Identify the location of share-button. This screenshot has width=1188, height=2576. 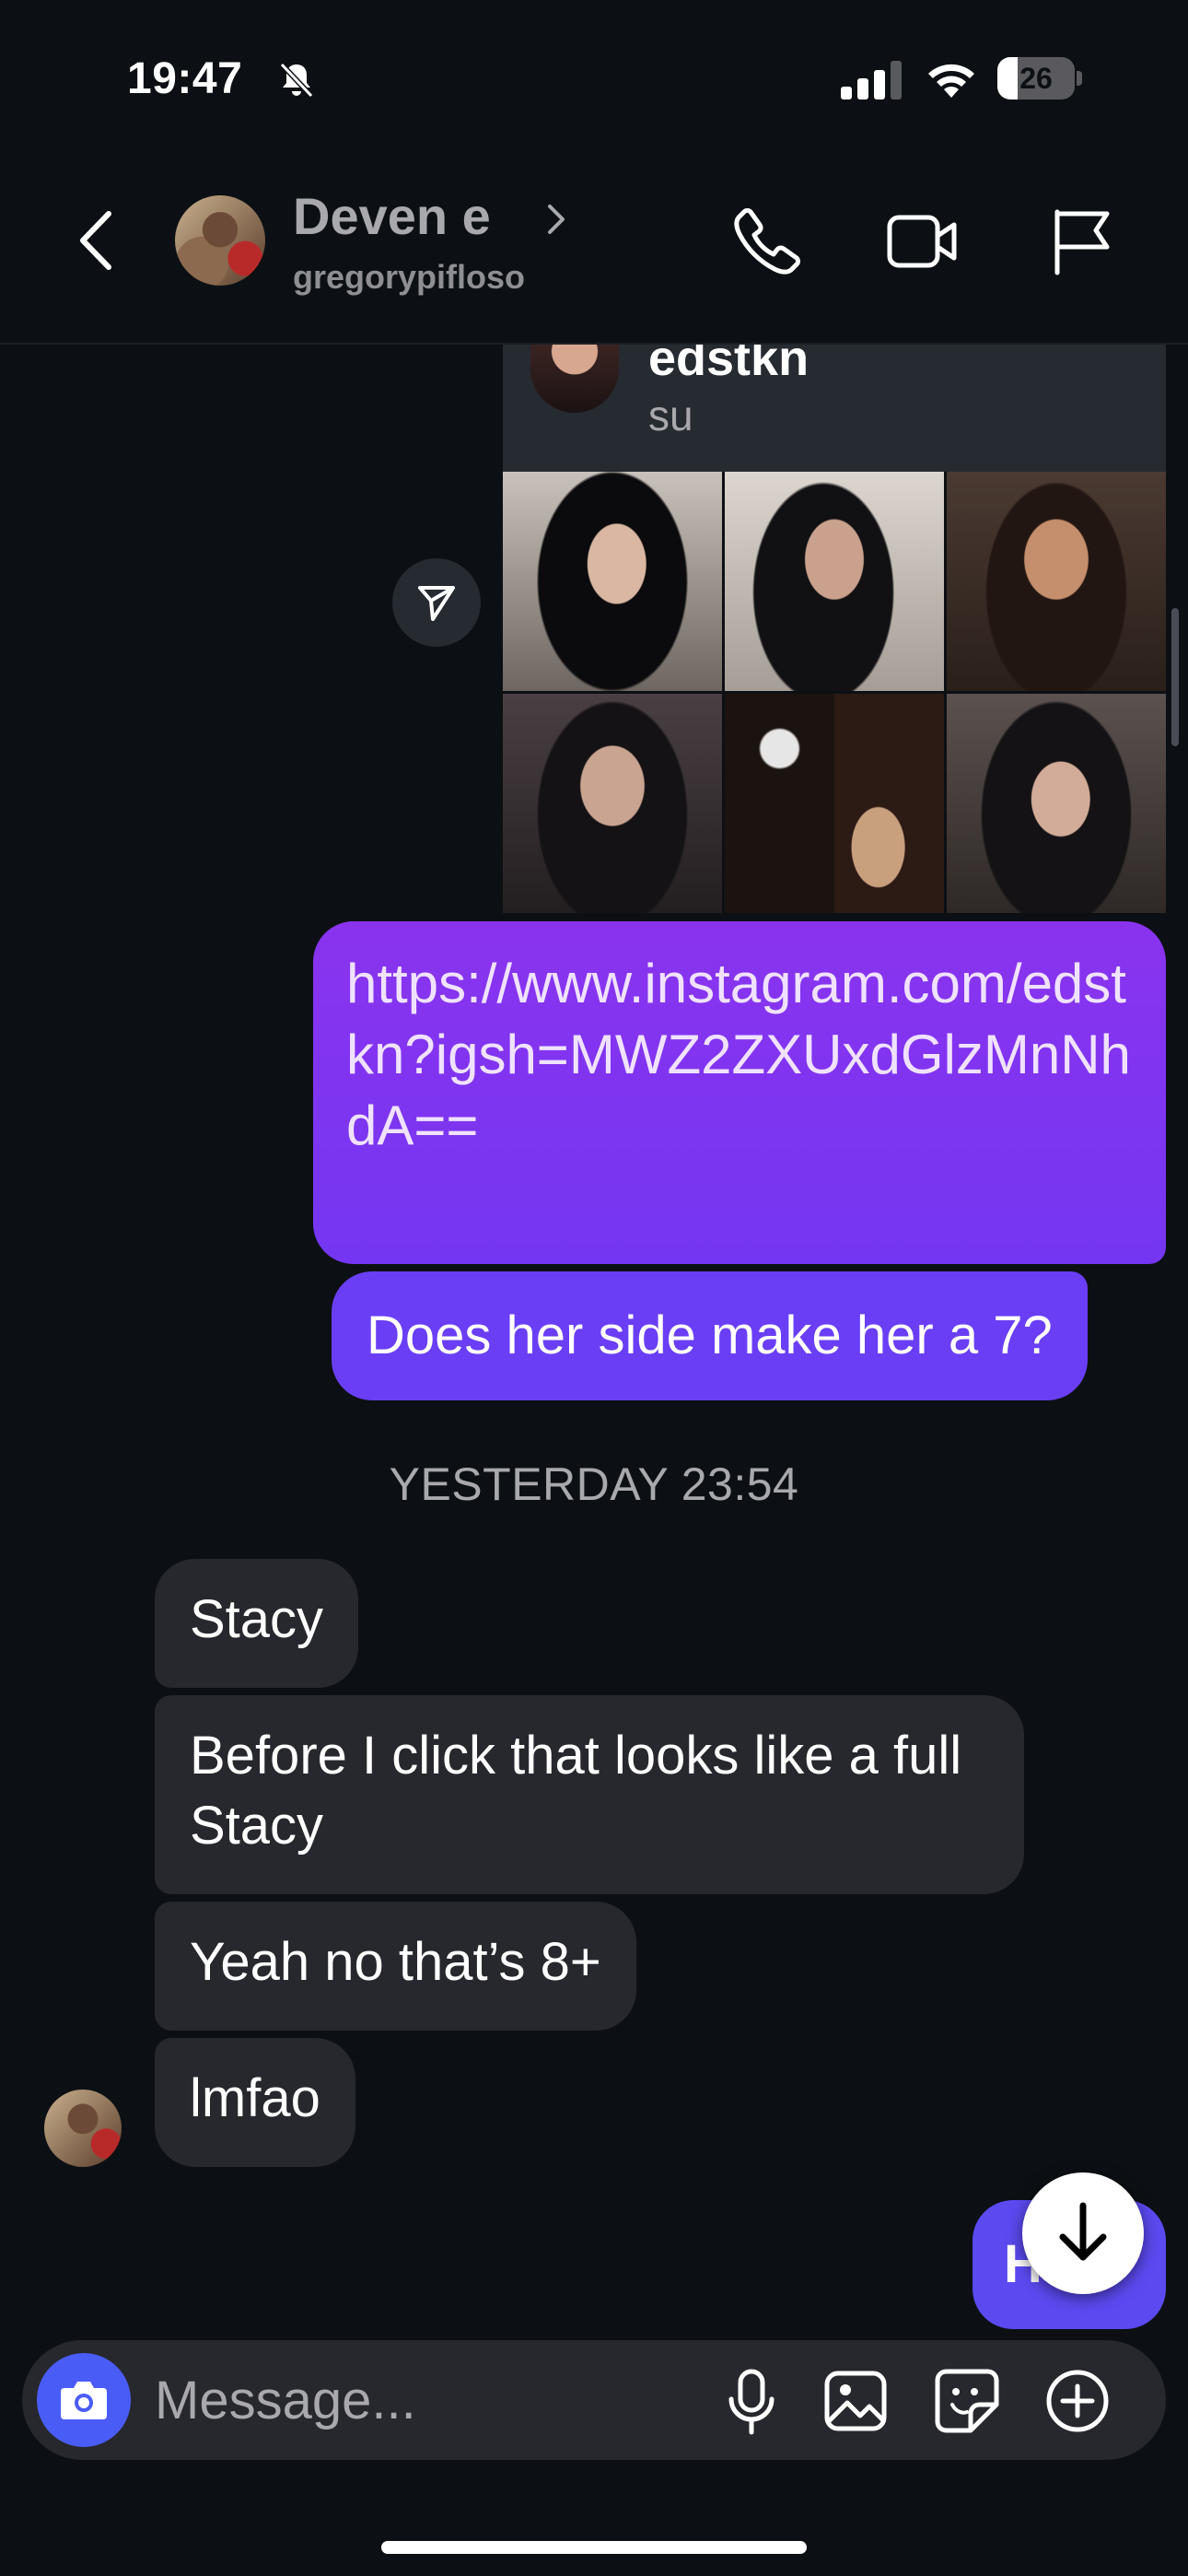
(436, 603).